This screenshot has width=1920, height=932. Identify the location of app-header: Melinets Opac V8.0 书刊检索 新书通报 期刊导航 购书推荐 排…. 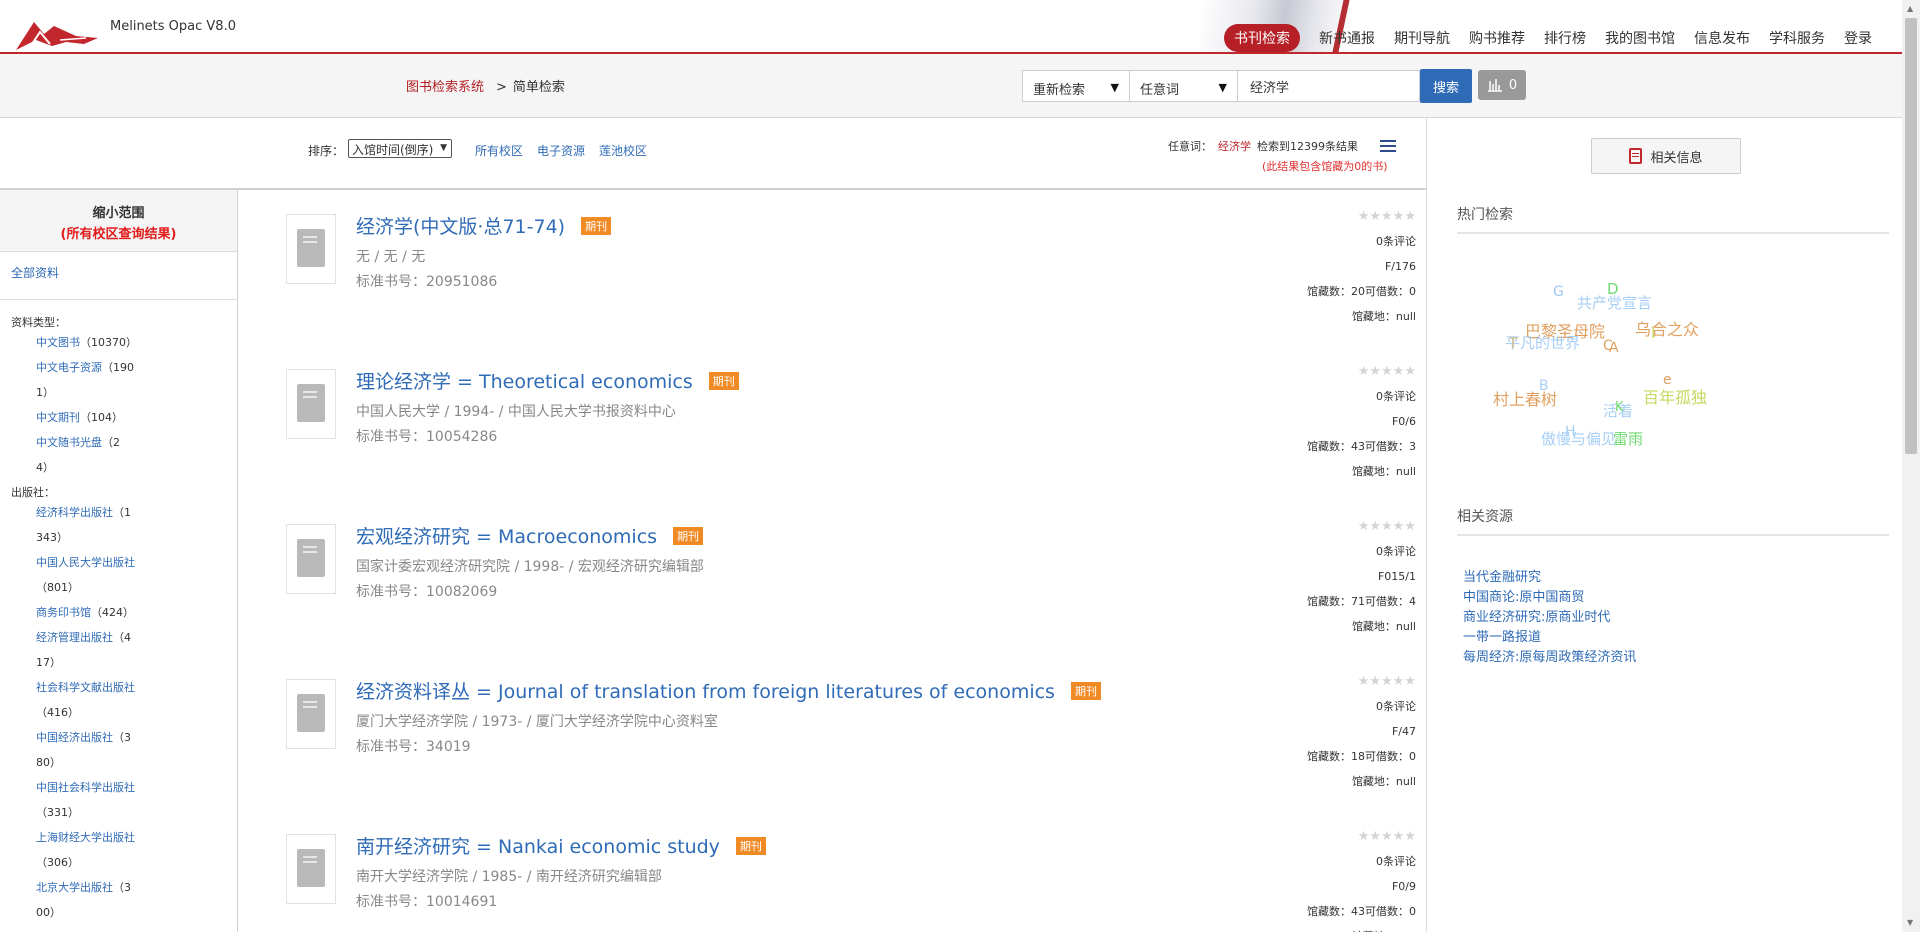
(951, 27).